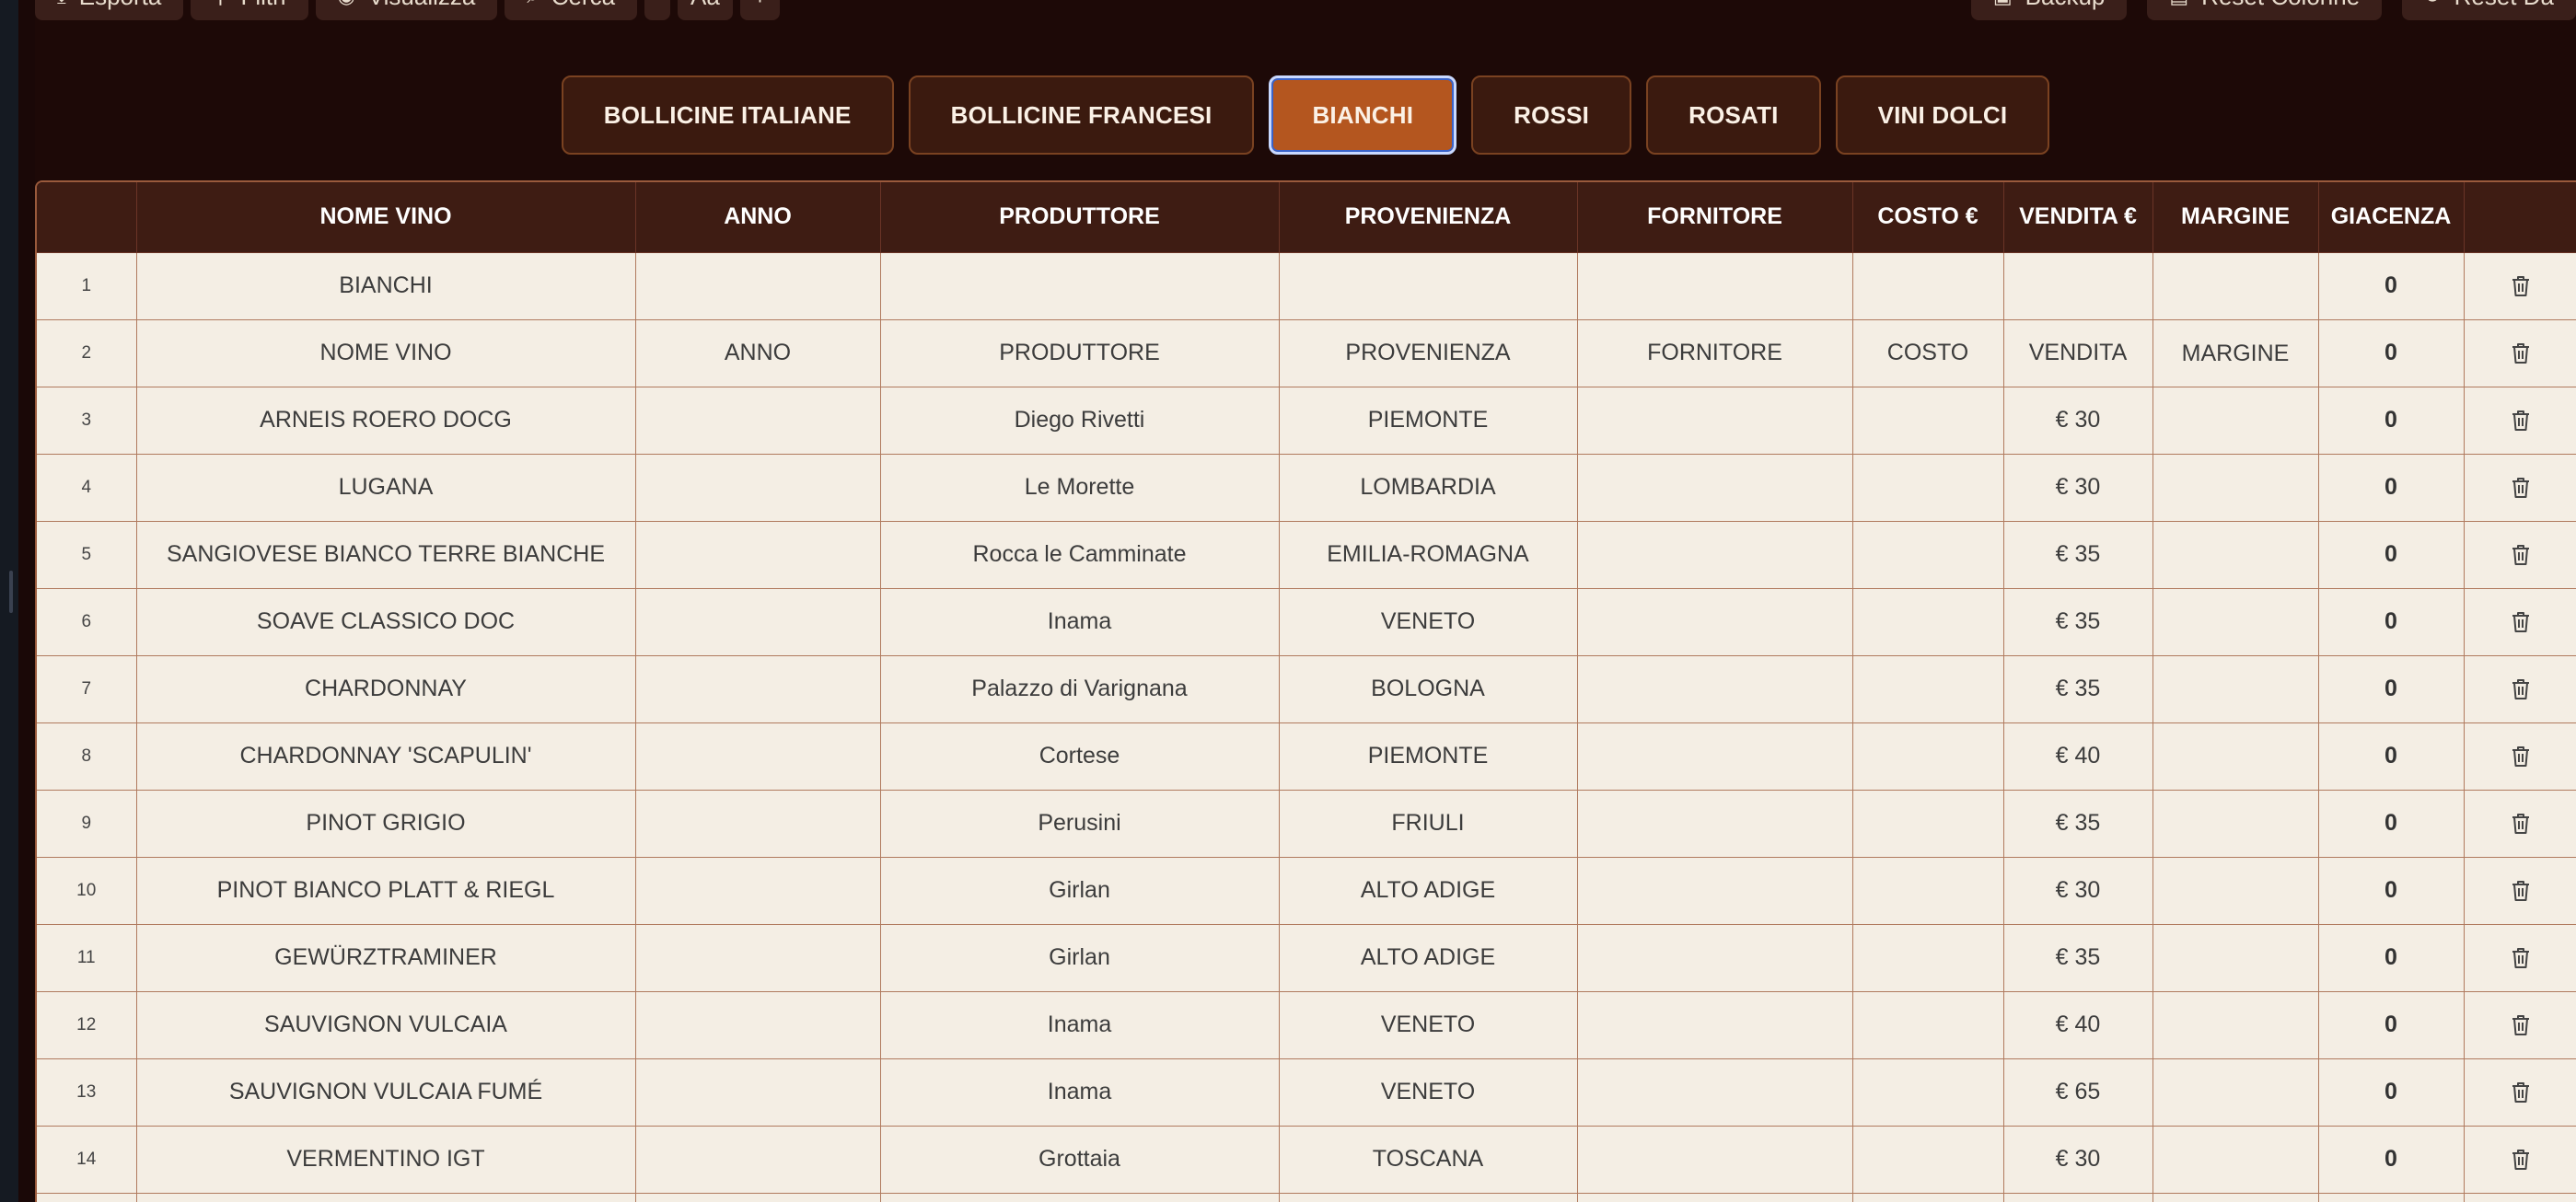 This screenshot has width=2576, height=1202. What do you see at coordinates (1080, 353) in the screenshot?
I see `cell-produttore: PRODUTTORE` at bounding box center [1080, 353].